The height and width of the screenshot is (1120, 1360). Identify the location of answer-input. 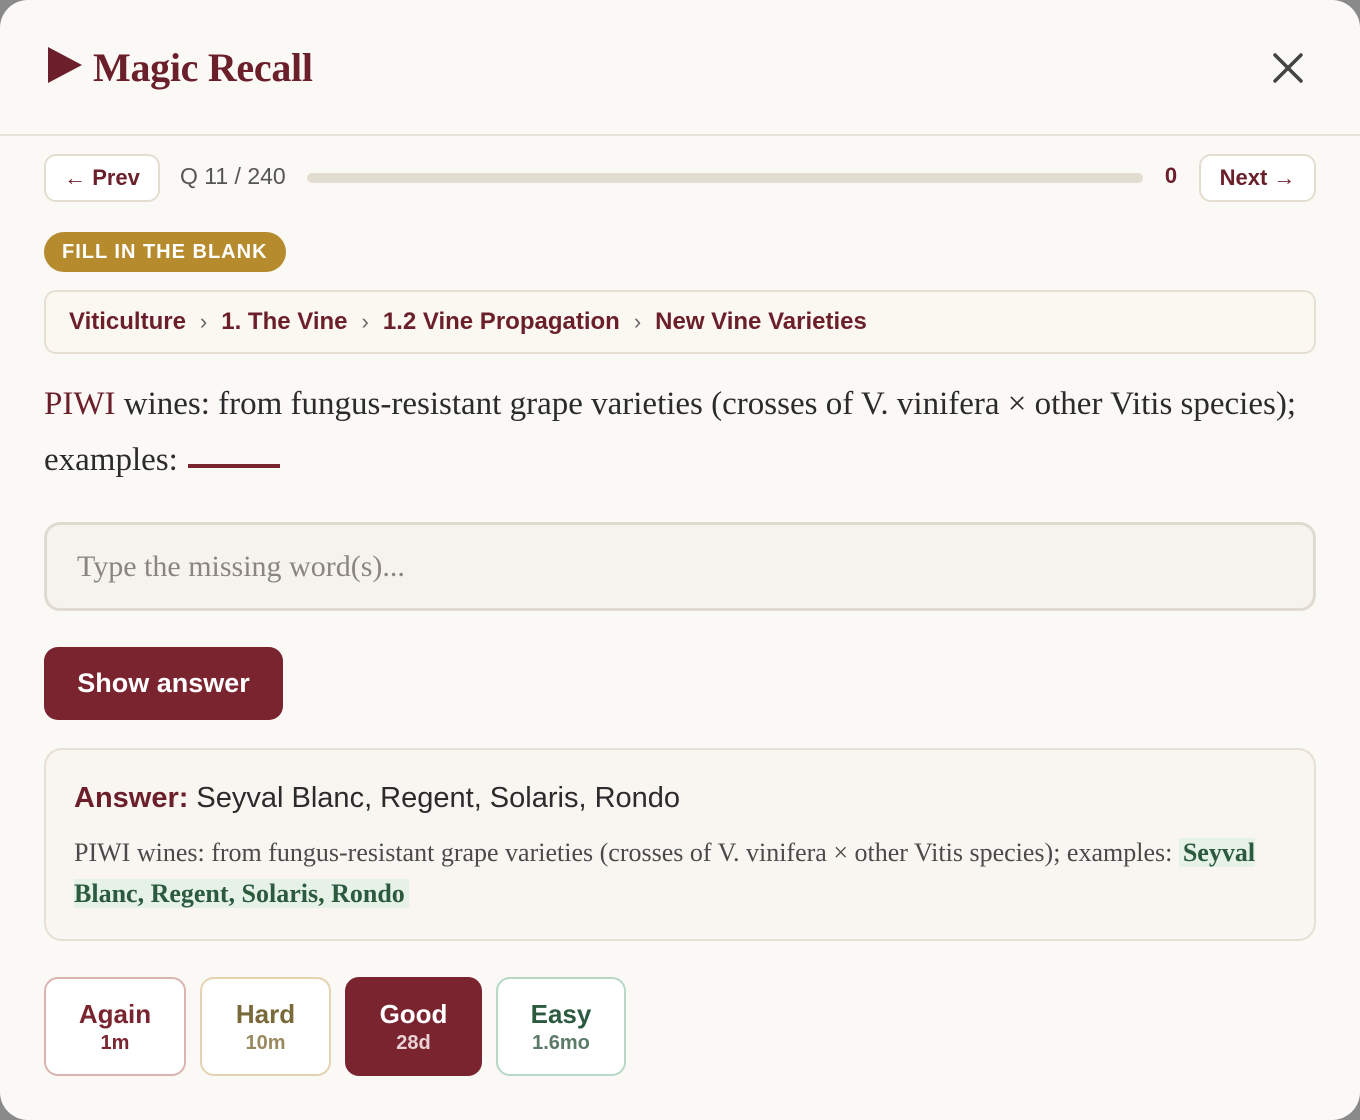
(680, 566).